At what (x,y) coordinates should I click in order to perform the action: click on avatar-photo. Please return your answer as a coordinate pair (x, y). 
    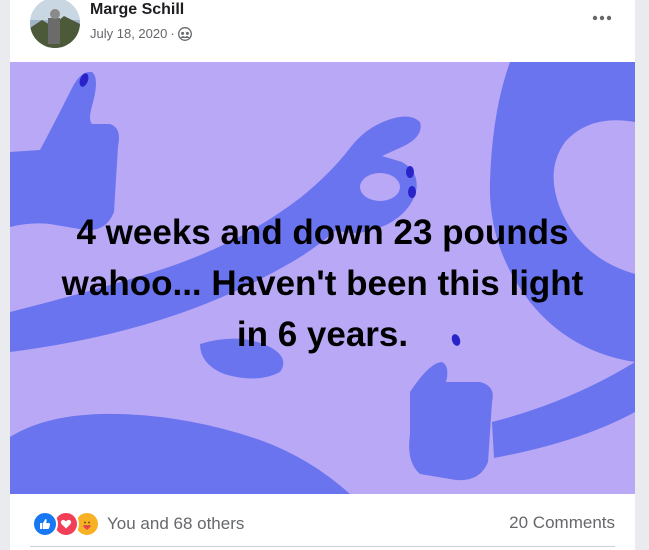
    Looking at the image, I should click on (55, 24).